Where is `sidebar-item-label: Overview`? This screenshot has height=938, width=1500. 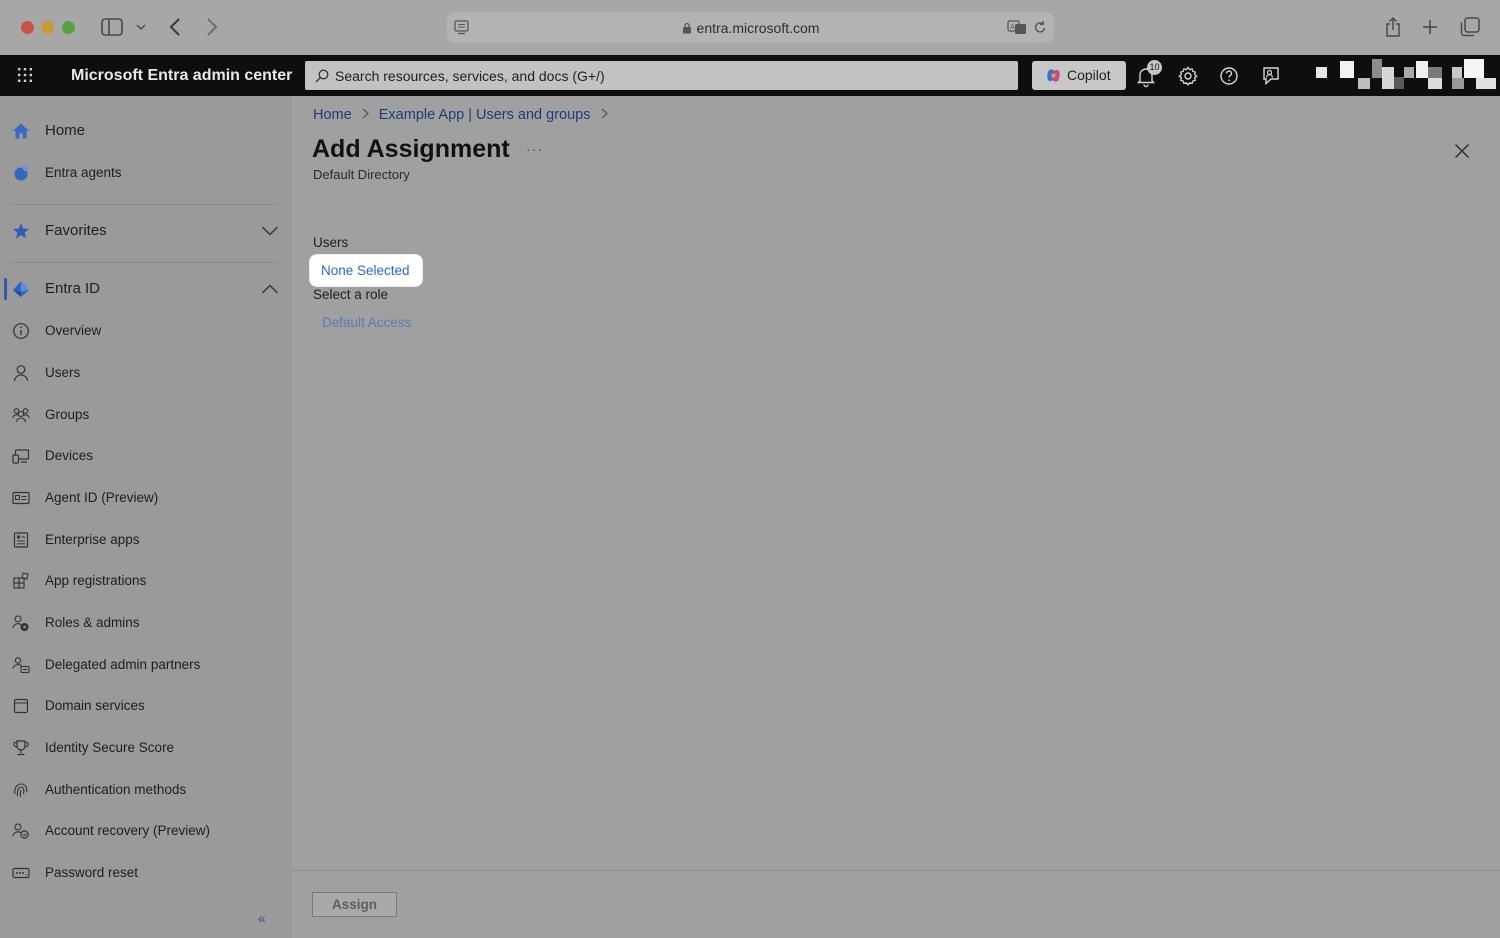 sidebar-item-label: Overview is located at coordinates (73, 330).